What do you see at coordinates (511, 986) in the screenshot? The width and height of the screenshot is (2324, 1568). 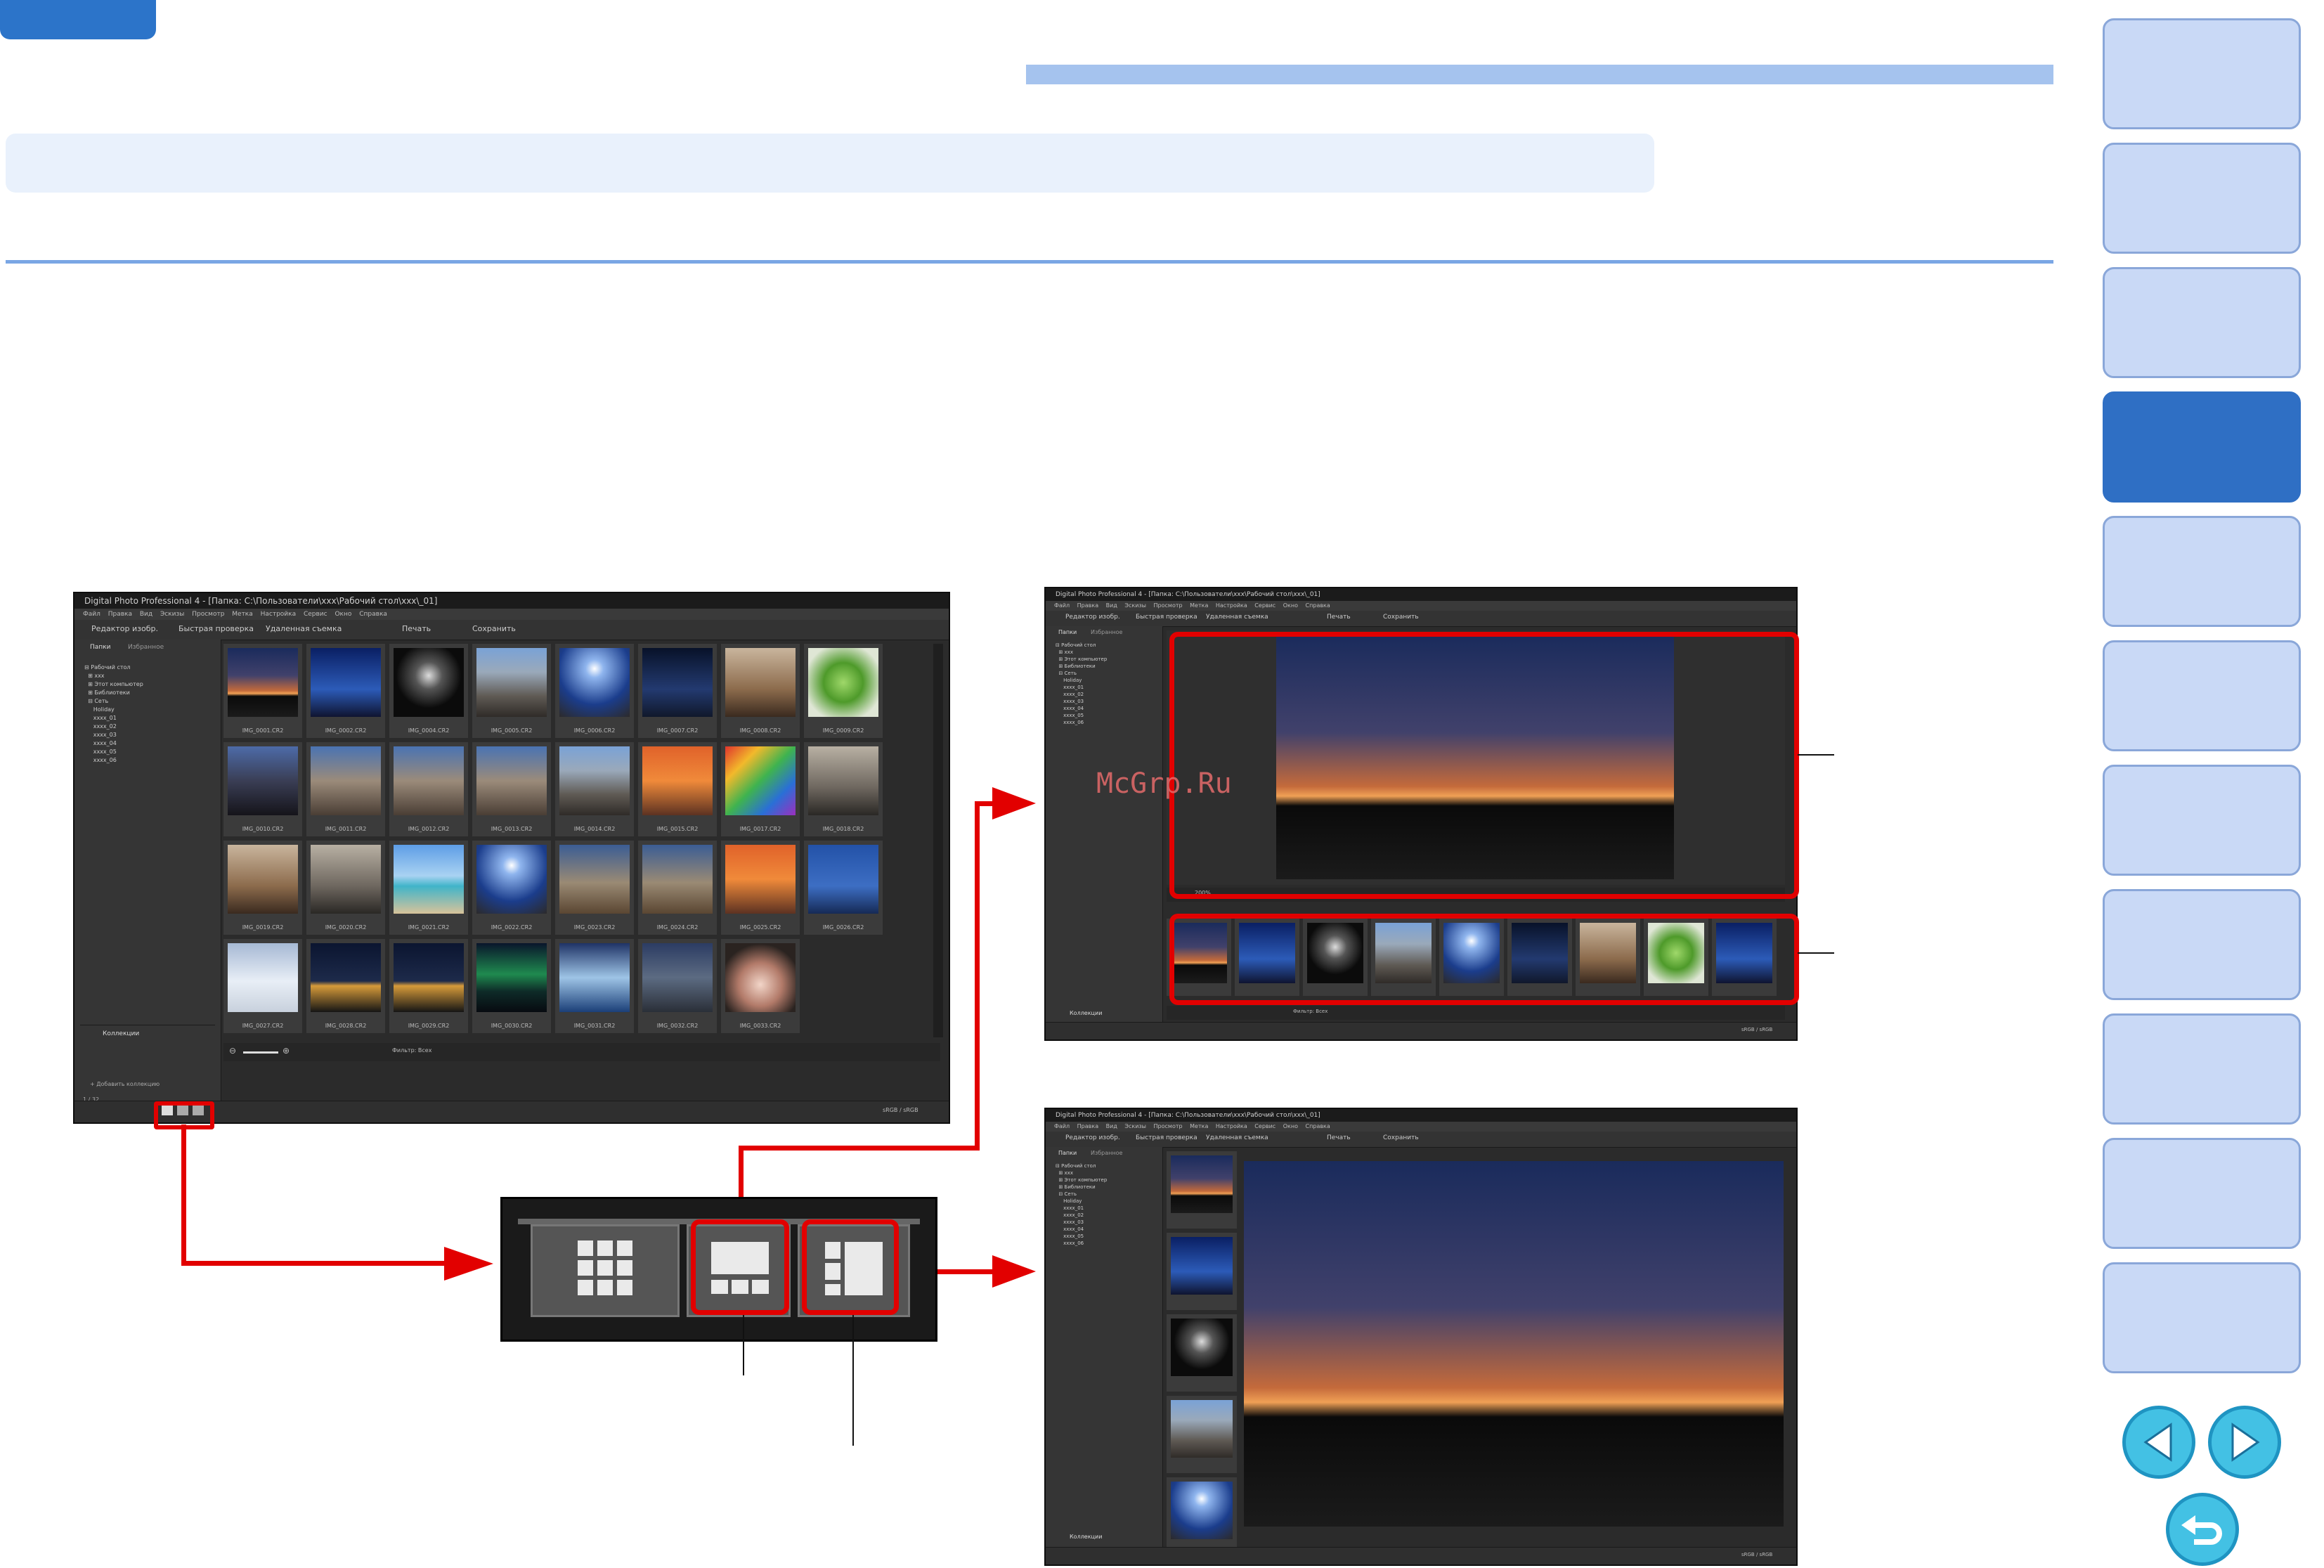 I see `thumbnail-item: IMG_0030.CR2` at bounding box center [511, 986].